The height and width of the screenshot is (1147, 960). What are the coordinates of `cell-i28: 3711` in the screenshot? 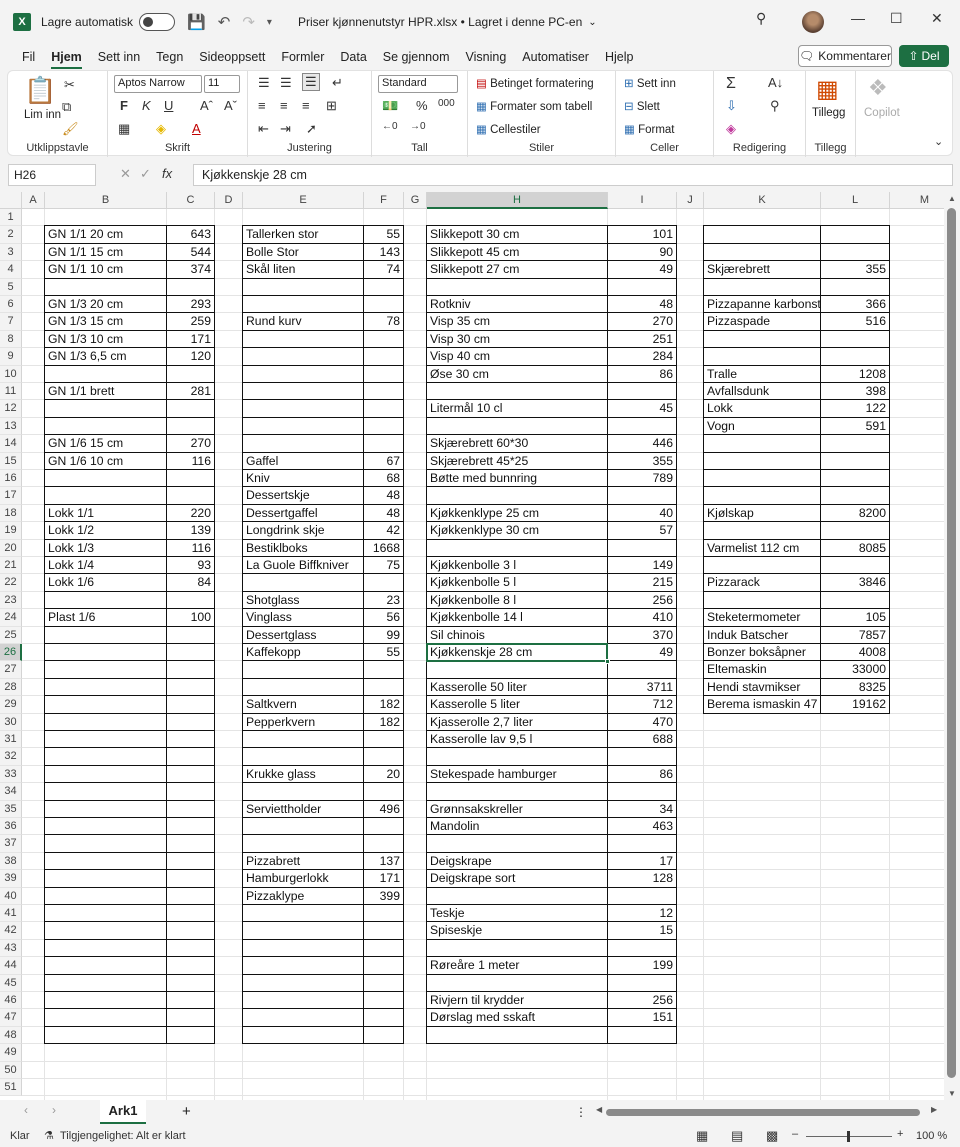 It's located at (642, 687).